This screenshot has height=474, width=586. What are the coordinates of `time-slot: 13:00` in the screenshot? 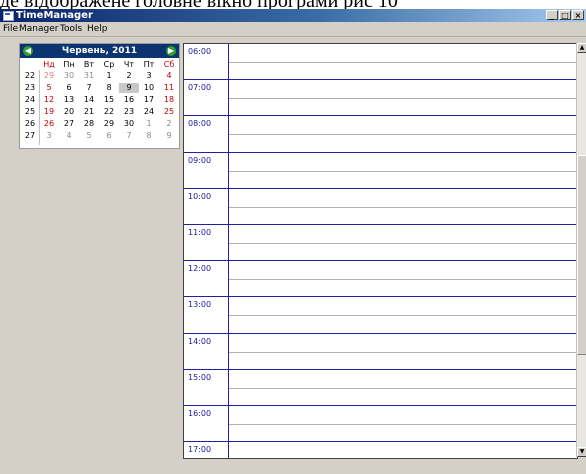 It's located at (380, 315).